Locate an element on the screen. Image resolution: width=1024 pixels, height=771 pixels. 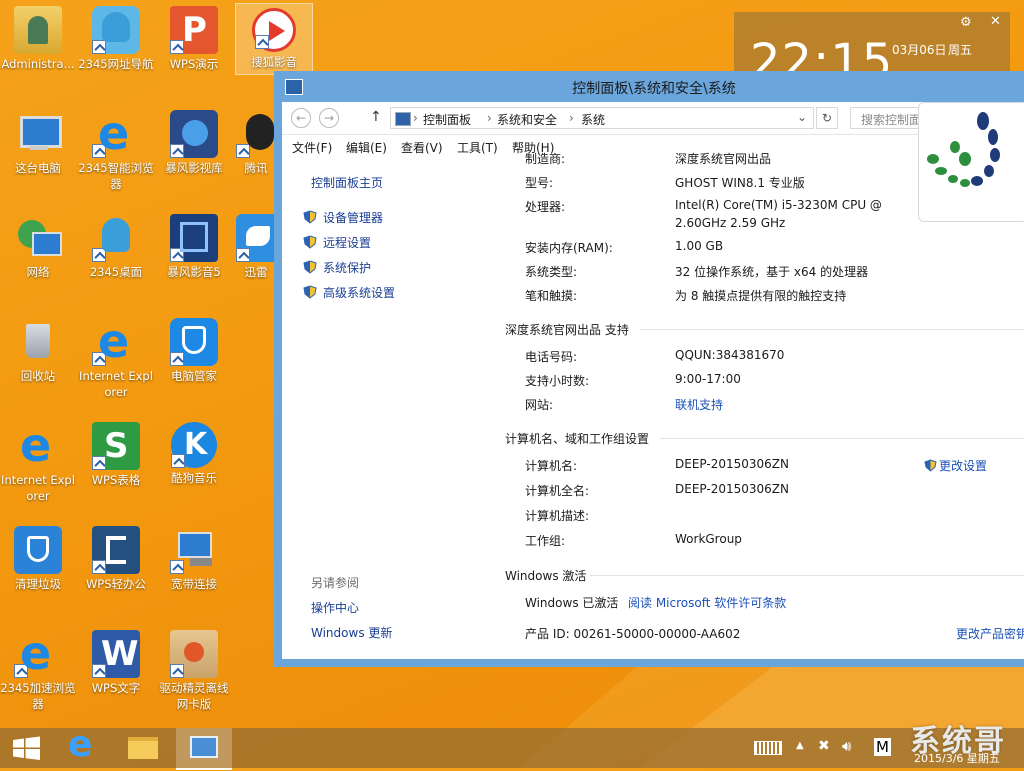
change-settings-label: 更改设置 is located at coordinates (963, 466).